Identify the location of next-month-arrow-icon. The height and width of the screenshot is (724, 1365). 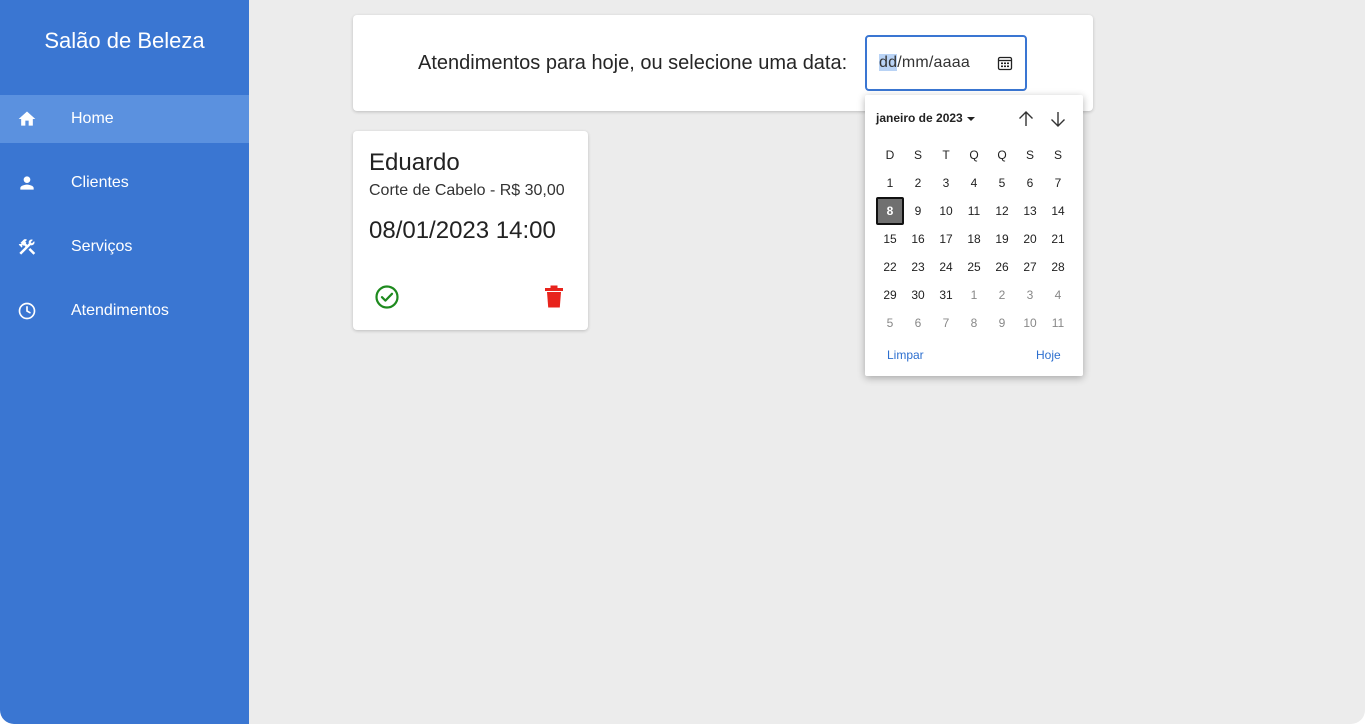
(1058, 119).